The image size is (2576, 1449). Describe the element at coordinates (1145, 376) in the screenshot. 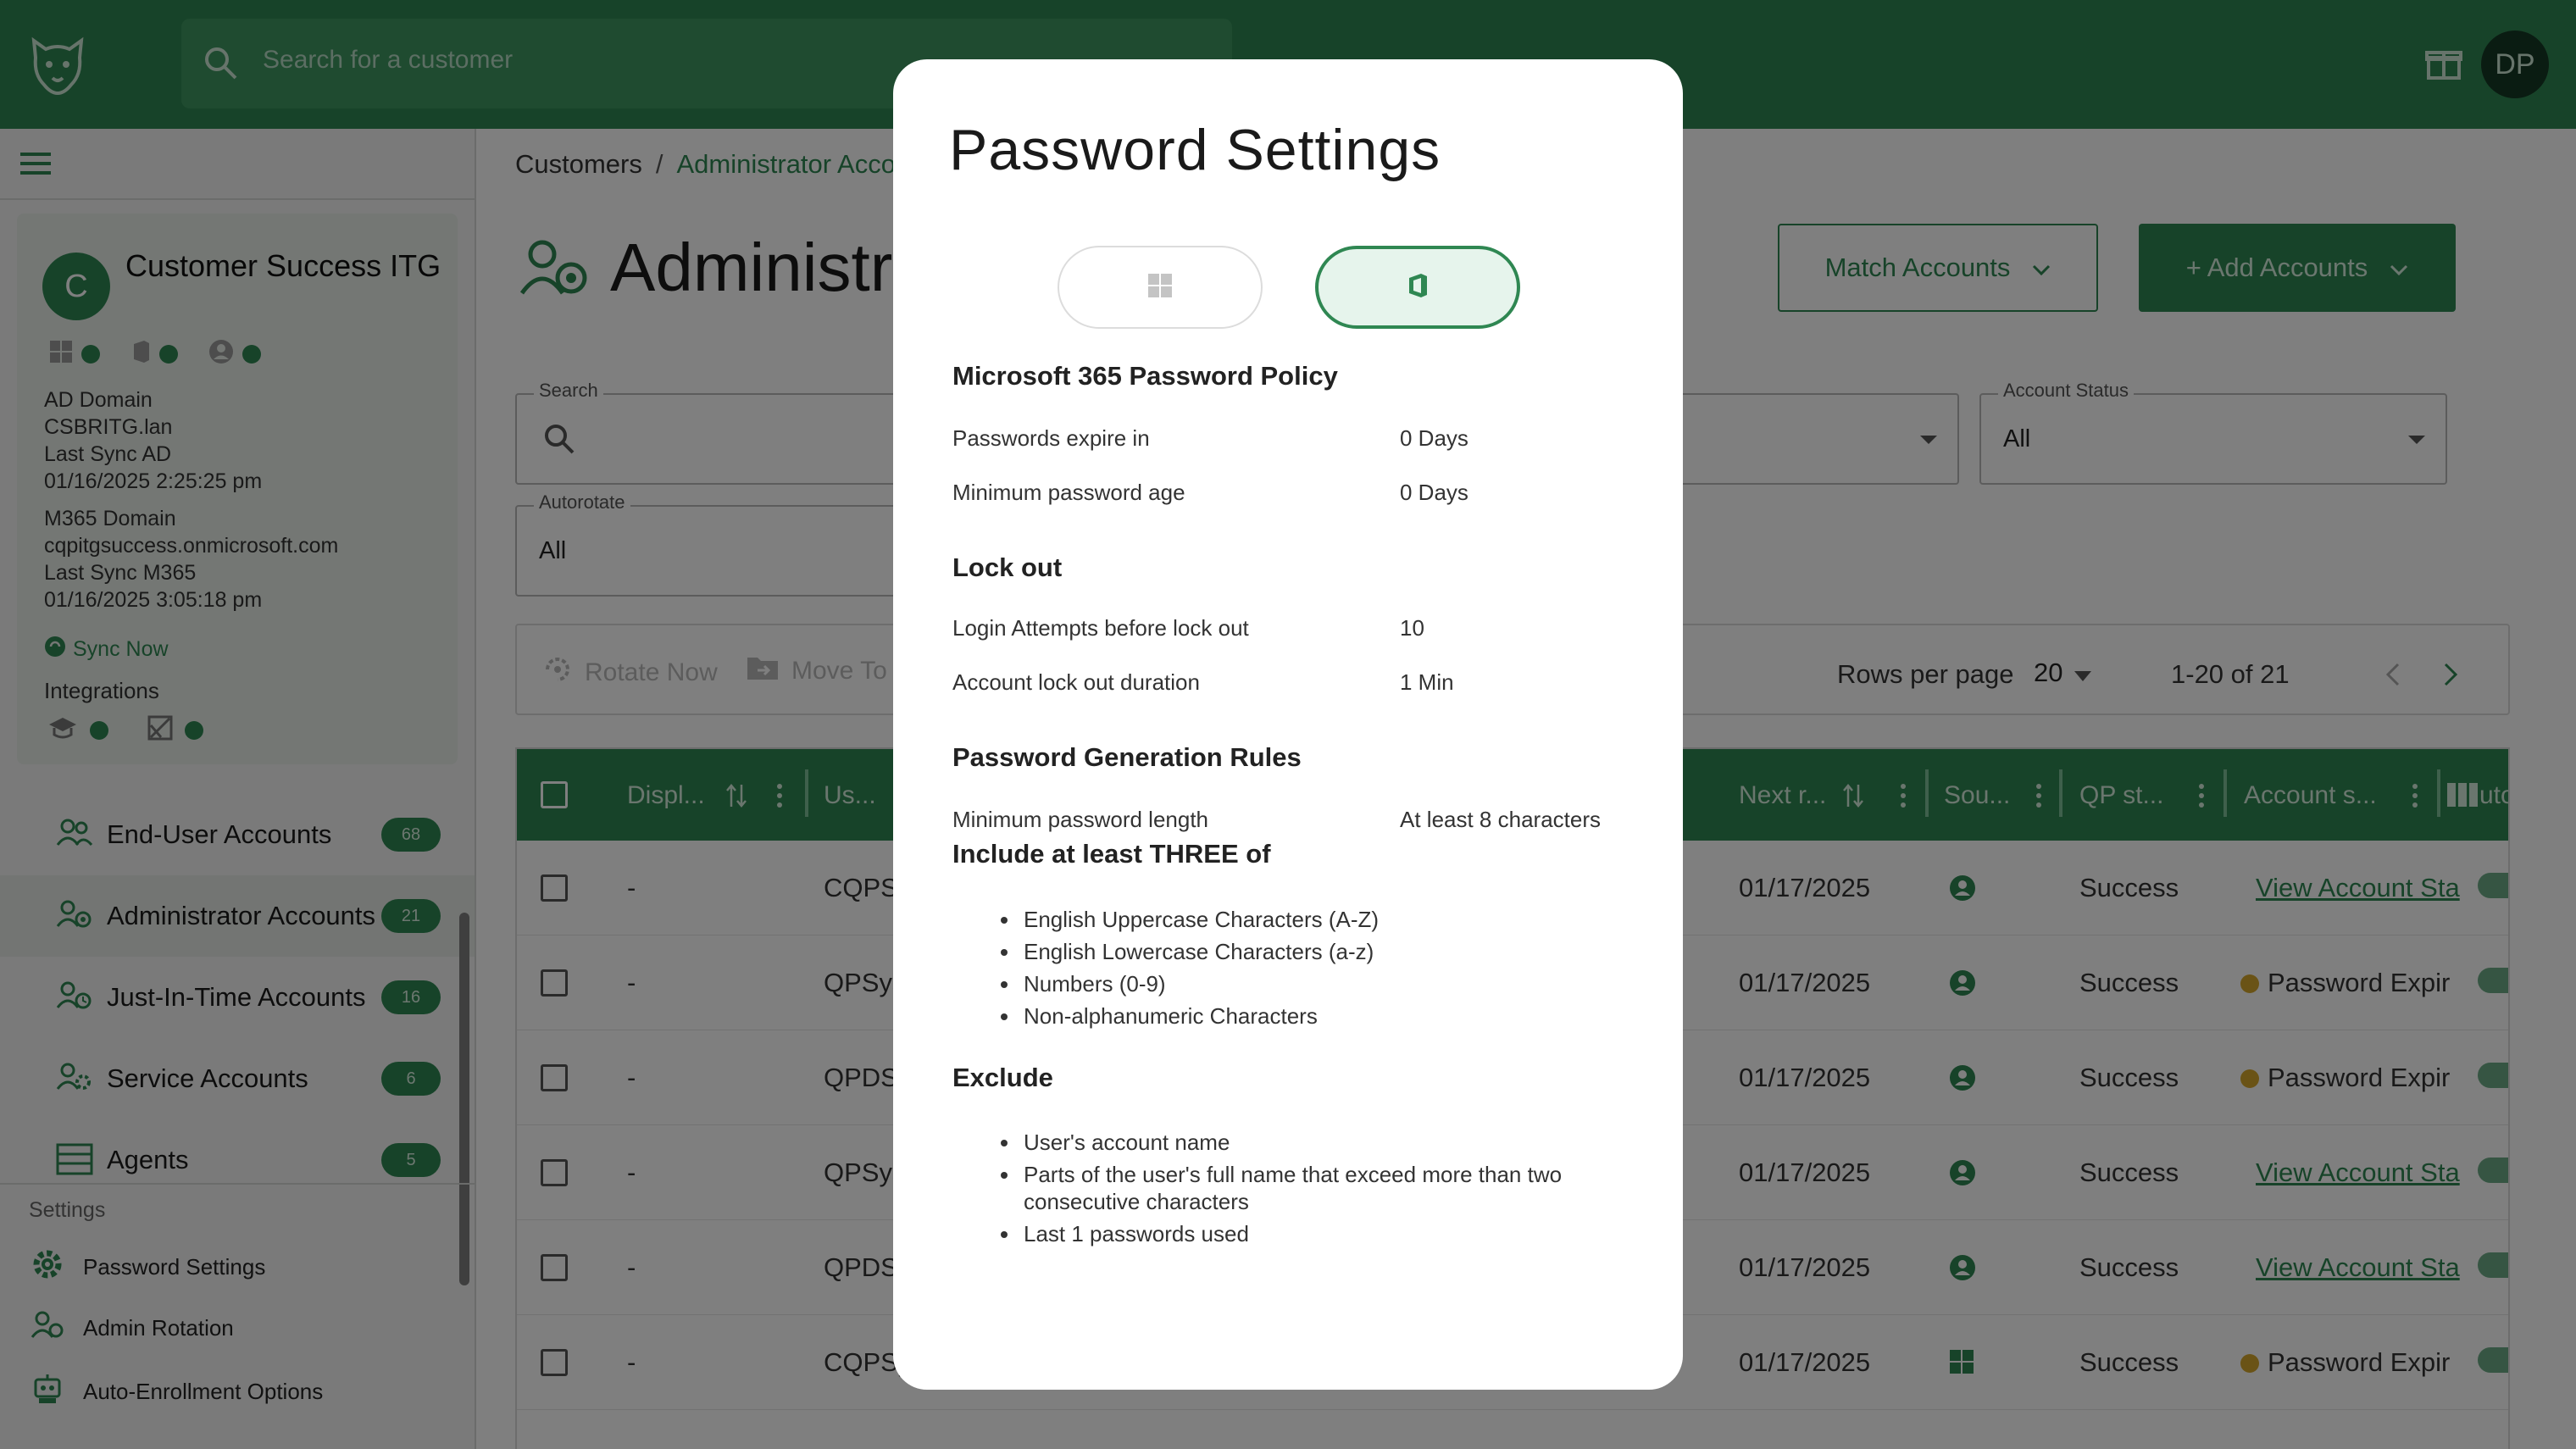

I see `policy-heading: Microsoft 365 Password Policy` at that location.